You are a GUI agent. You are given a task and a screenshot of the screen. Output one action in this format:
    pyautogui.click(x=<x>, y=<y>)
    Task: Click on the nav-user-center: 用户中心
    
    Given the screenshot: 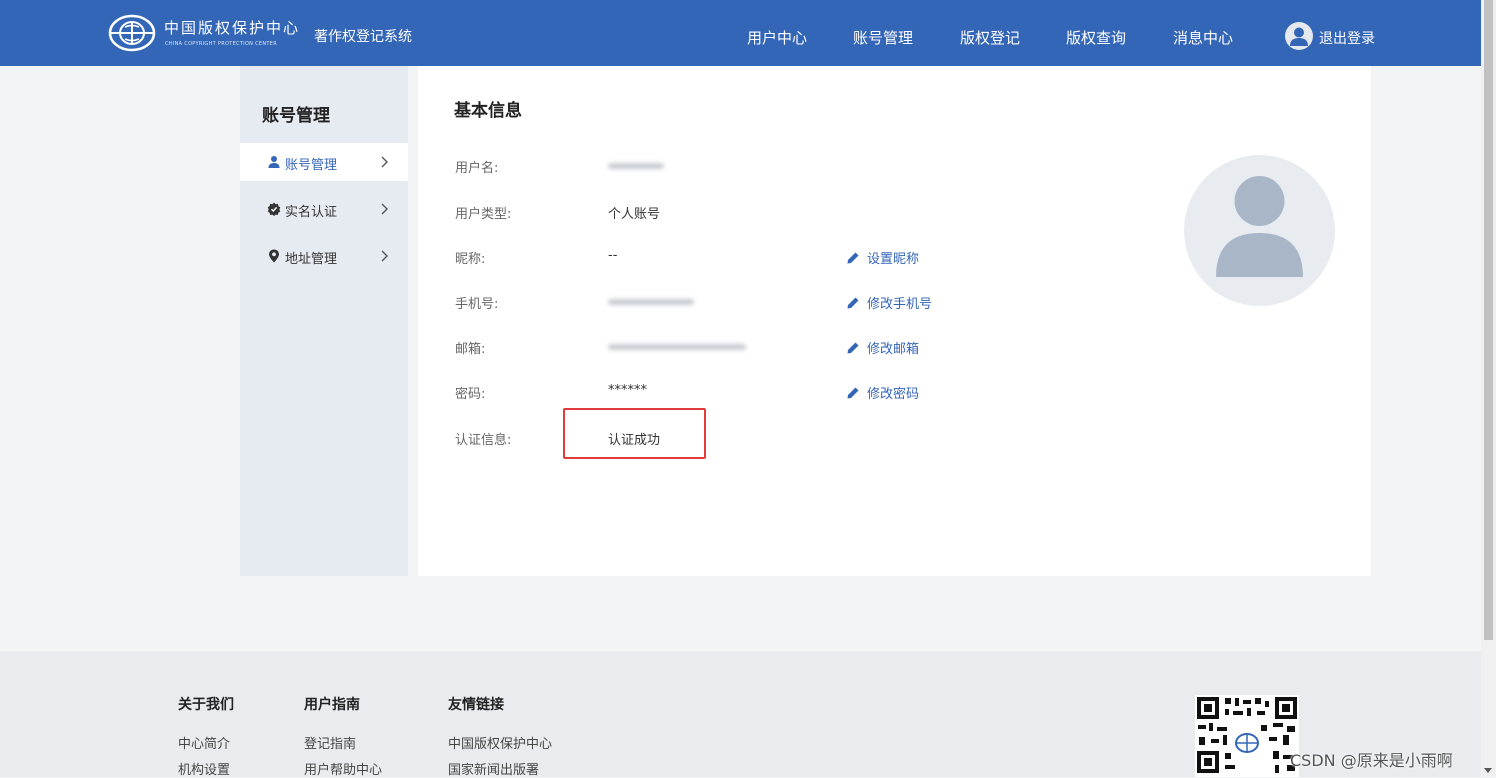 What is the action you would take?
    pyautogui.click(x=777, y=37)
    